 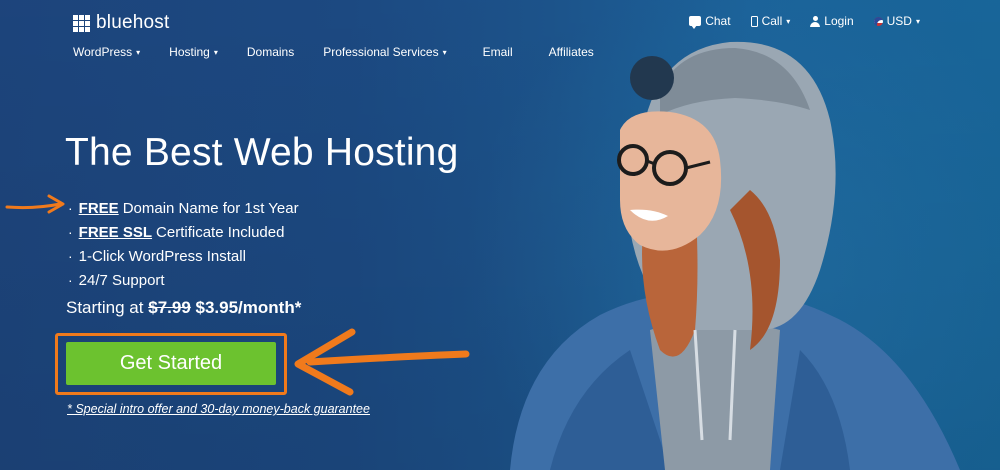 I want to click on nav-item-label: WordPress, so click(x=103, y=52).